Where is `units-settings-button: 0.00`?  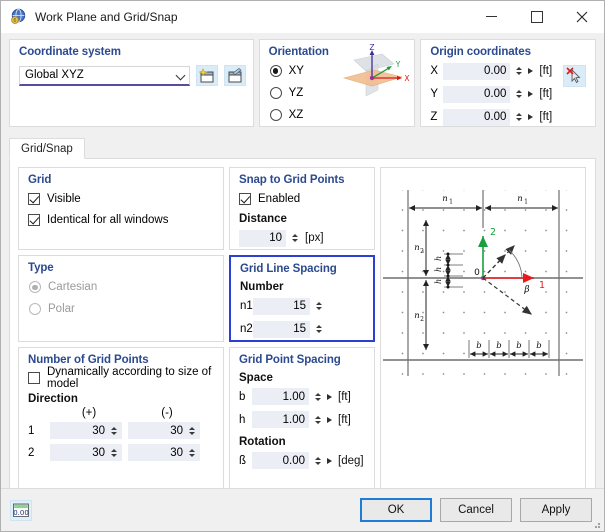 units-settings-button: 0.00 is located at coordinates (21, 510).